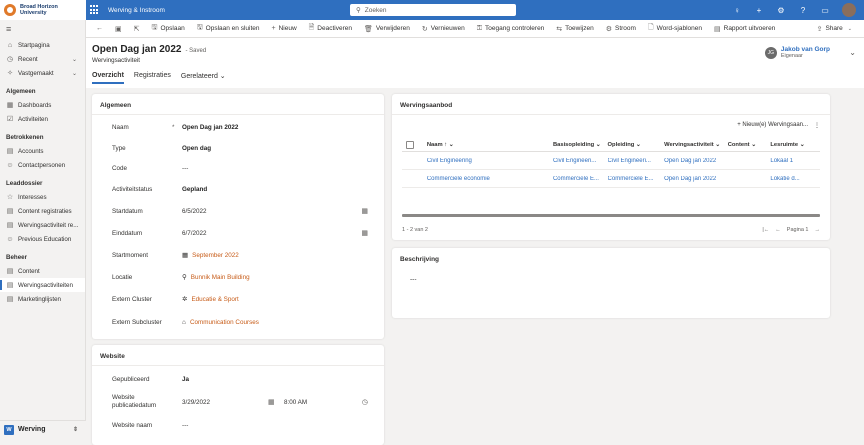 Image resolution: width=864 pixels, height=445 pixels. I want to click on sidebar-item-contacts: ☺Contactpersonen, so click(42, 165).